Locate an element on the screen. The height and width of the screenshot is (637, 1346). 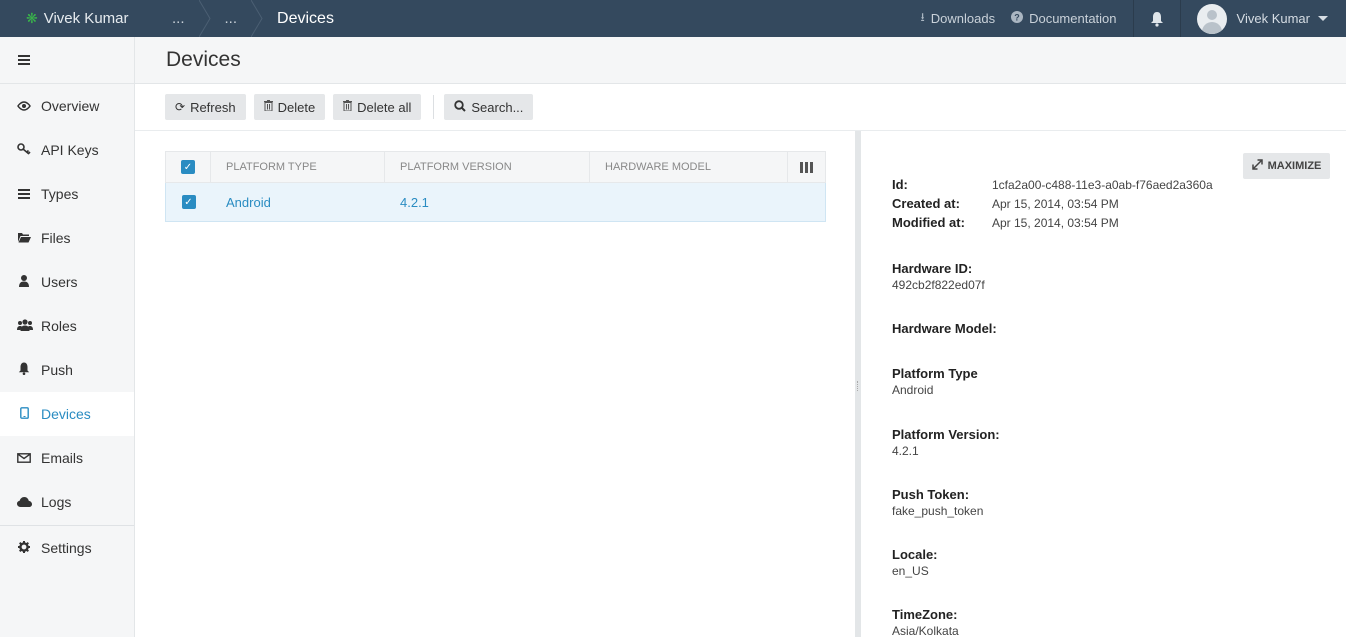
detail-platform-type: Platform Type Android is located at coordinates (935, 381).